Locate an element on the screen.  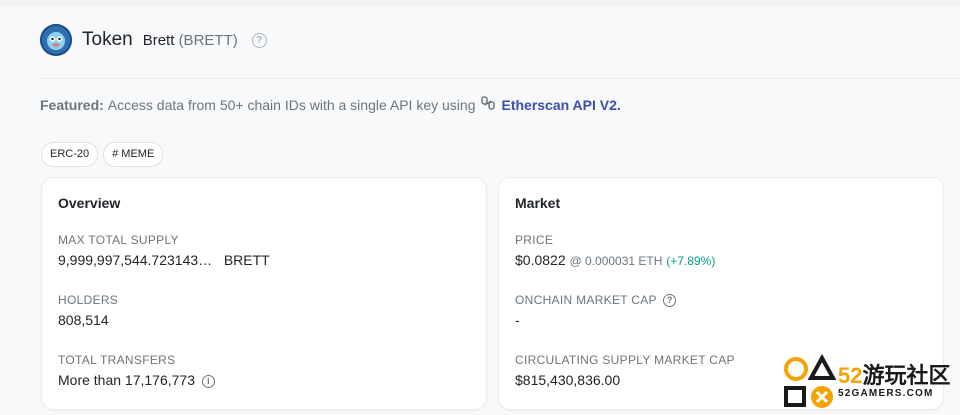
price-label: PRICE is located at coordinates (534, 240).